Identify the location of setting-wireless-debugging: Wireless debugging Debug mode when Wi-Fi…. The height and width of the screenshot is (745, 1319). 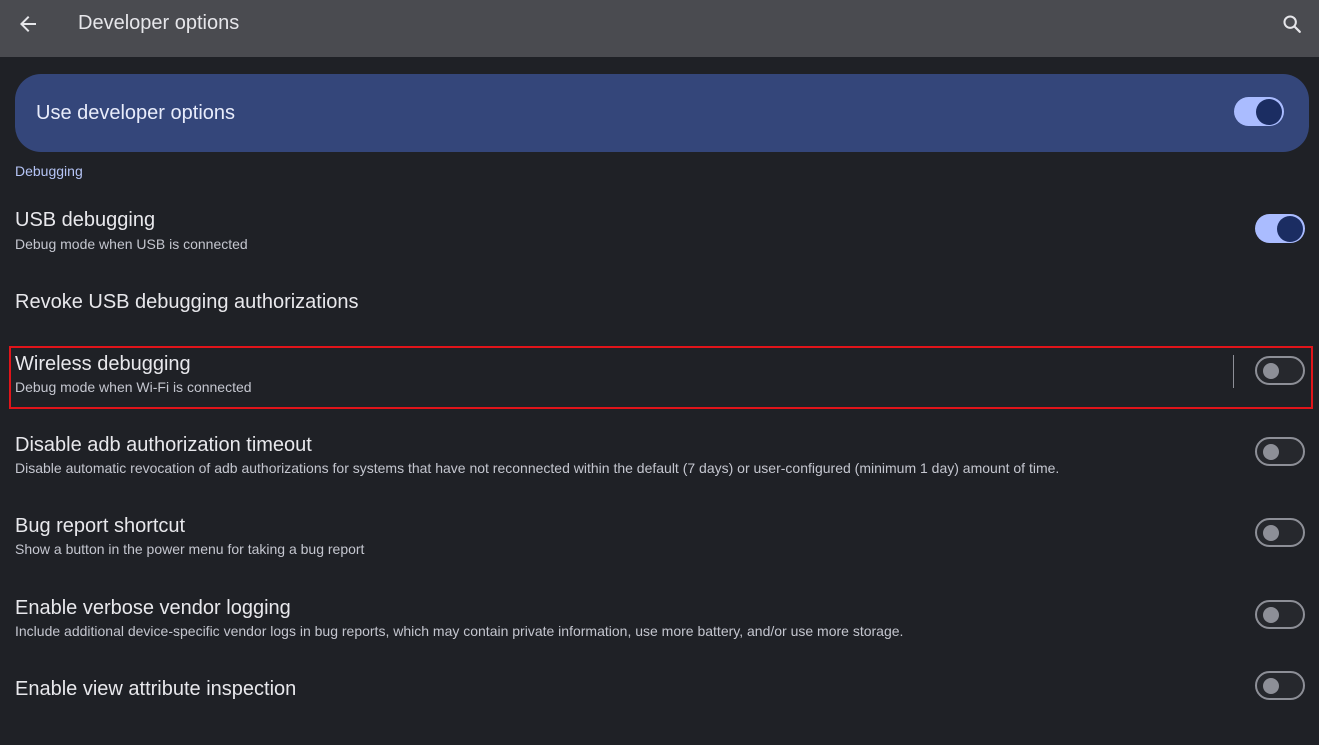
(659, 375).